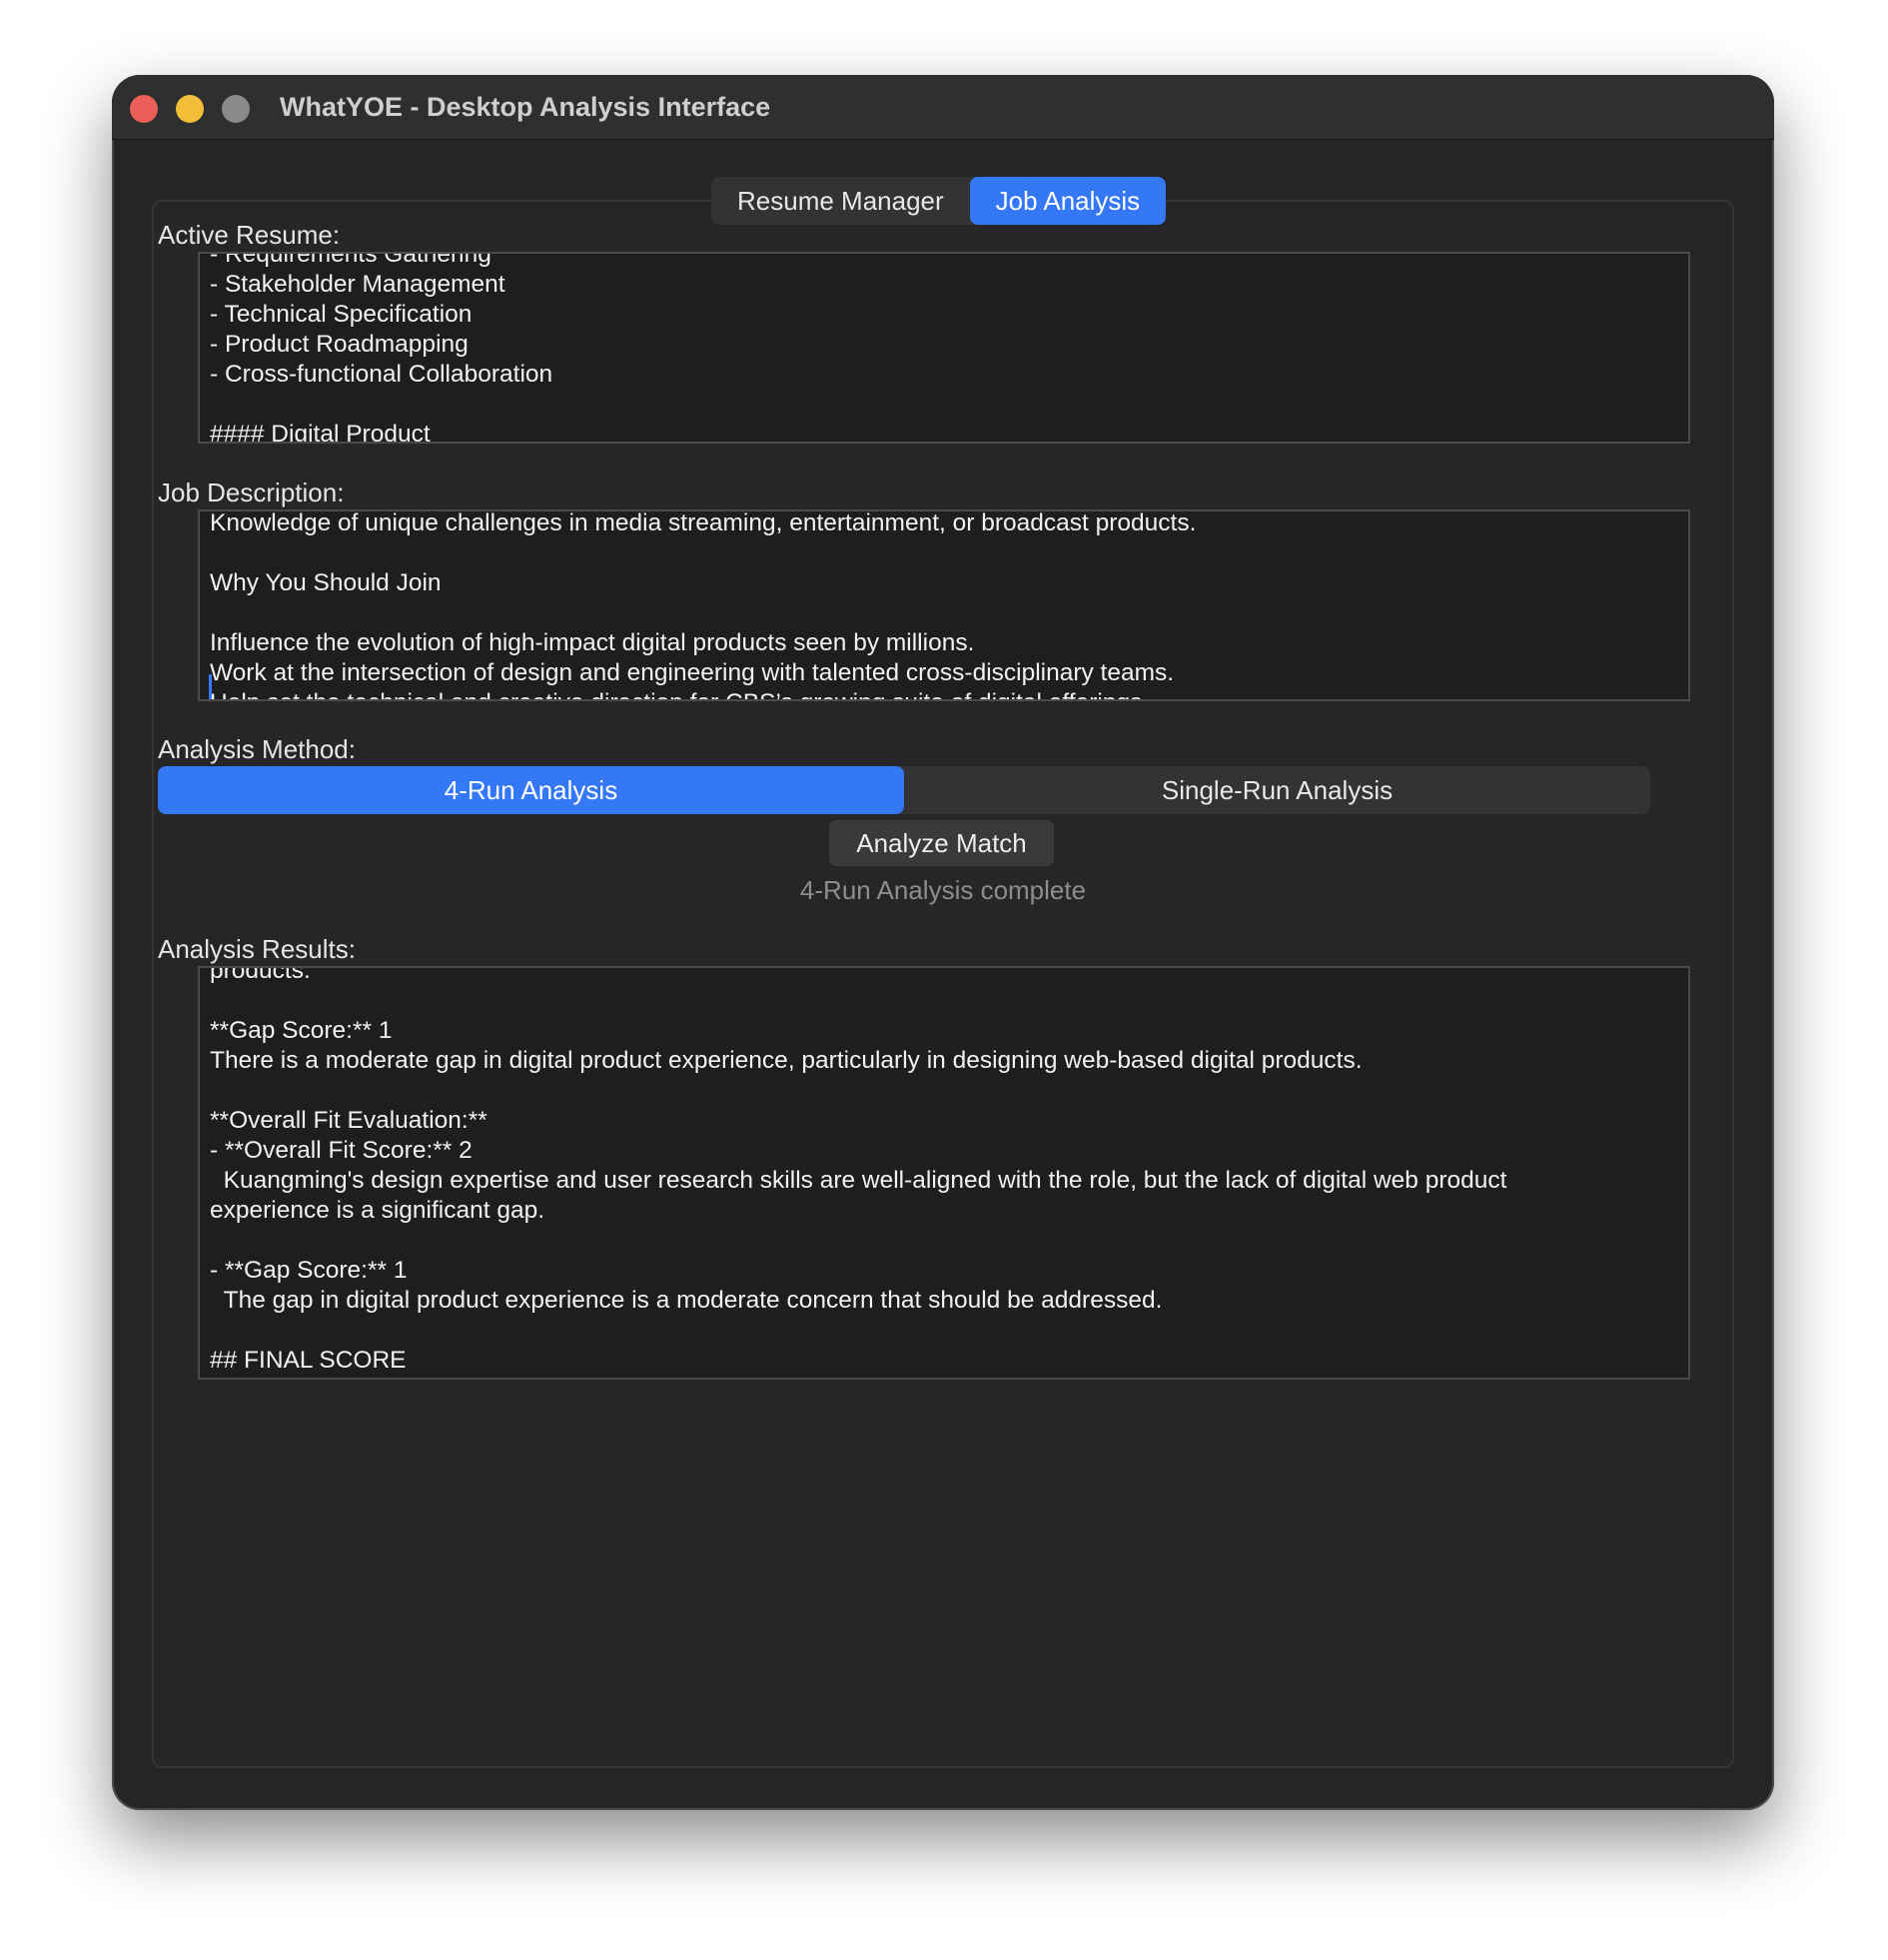 Image resolution: width=1888 pixels, height=1960 pixels. I want to click on analysis-status-text: 4-Run Analysis complete, so click(943, 890).